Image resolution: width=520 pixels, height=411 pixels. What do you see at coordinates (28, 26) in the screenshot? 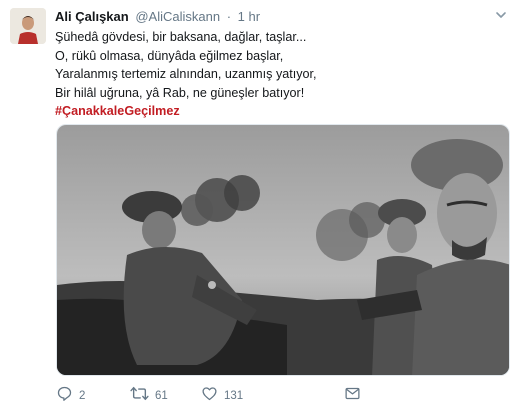
I see `avatar` at bounding box center [28, 26].